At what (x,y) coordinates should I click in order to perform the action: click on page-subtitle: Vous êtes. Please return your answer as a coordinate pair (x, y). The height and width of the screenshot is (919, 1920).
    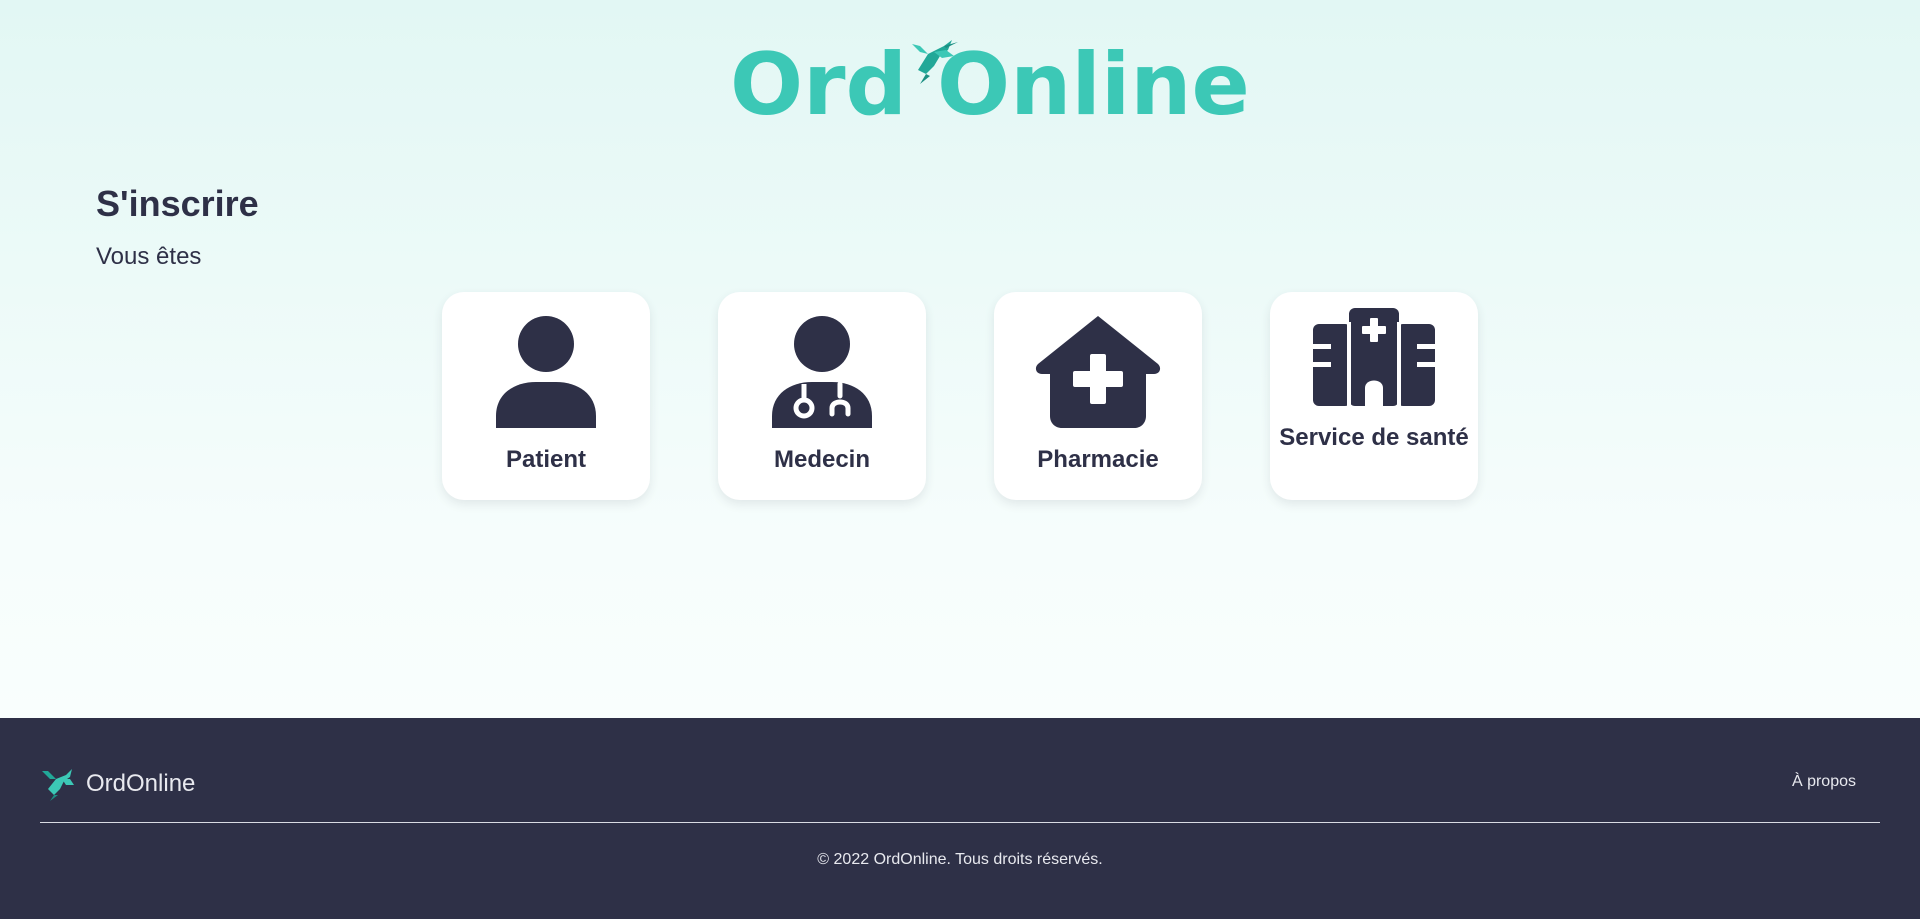
    Looking at the image, I should click on (149, 256).